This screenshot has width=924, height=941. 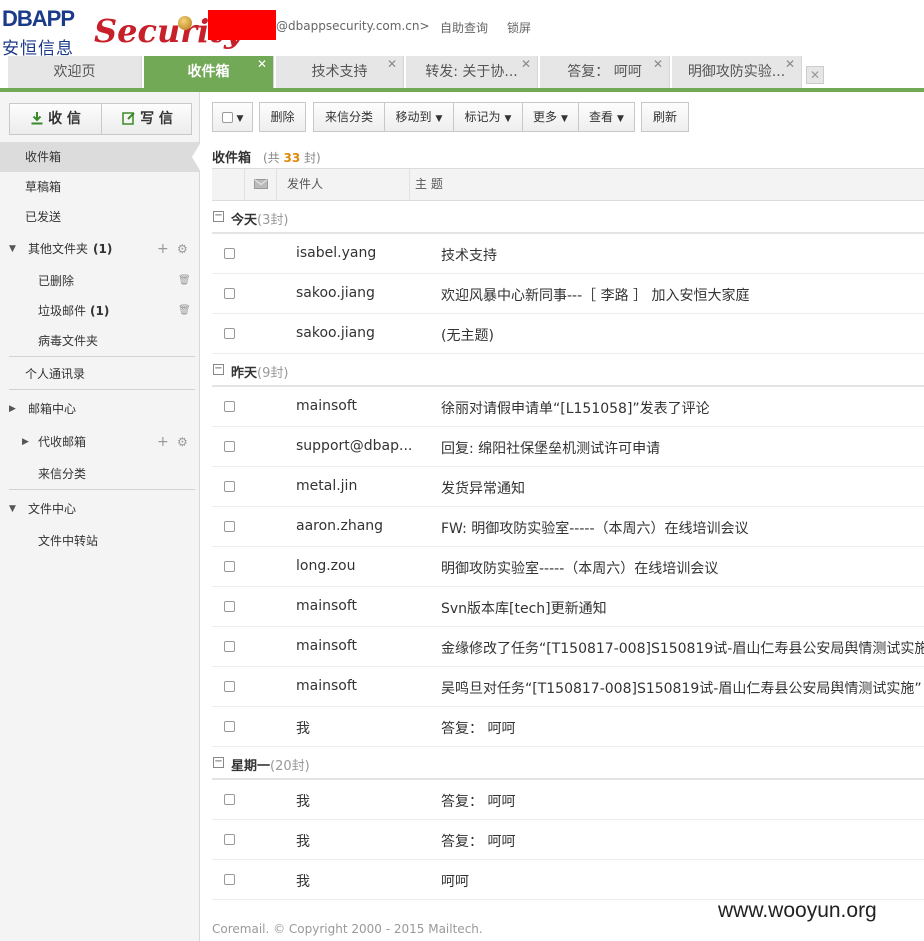 I want to click on tab-reply: 答复： 呵呵 ✕, so click(x=605, y=72).